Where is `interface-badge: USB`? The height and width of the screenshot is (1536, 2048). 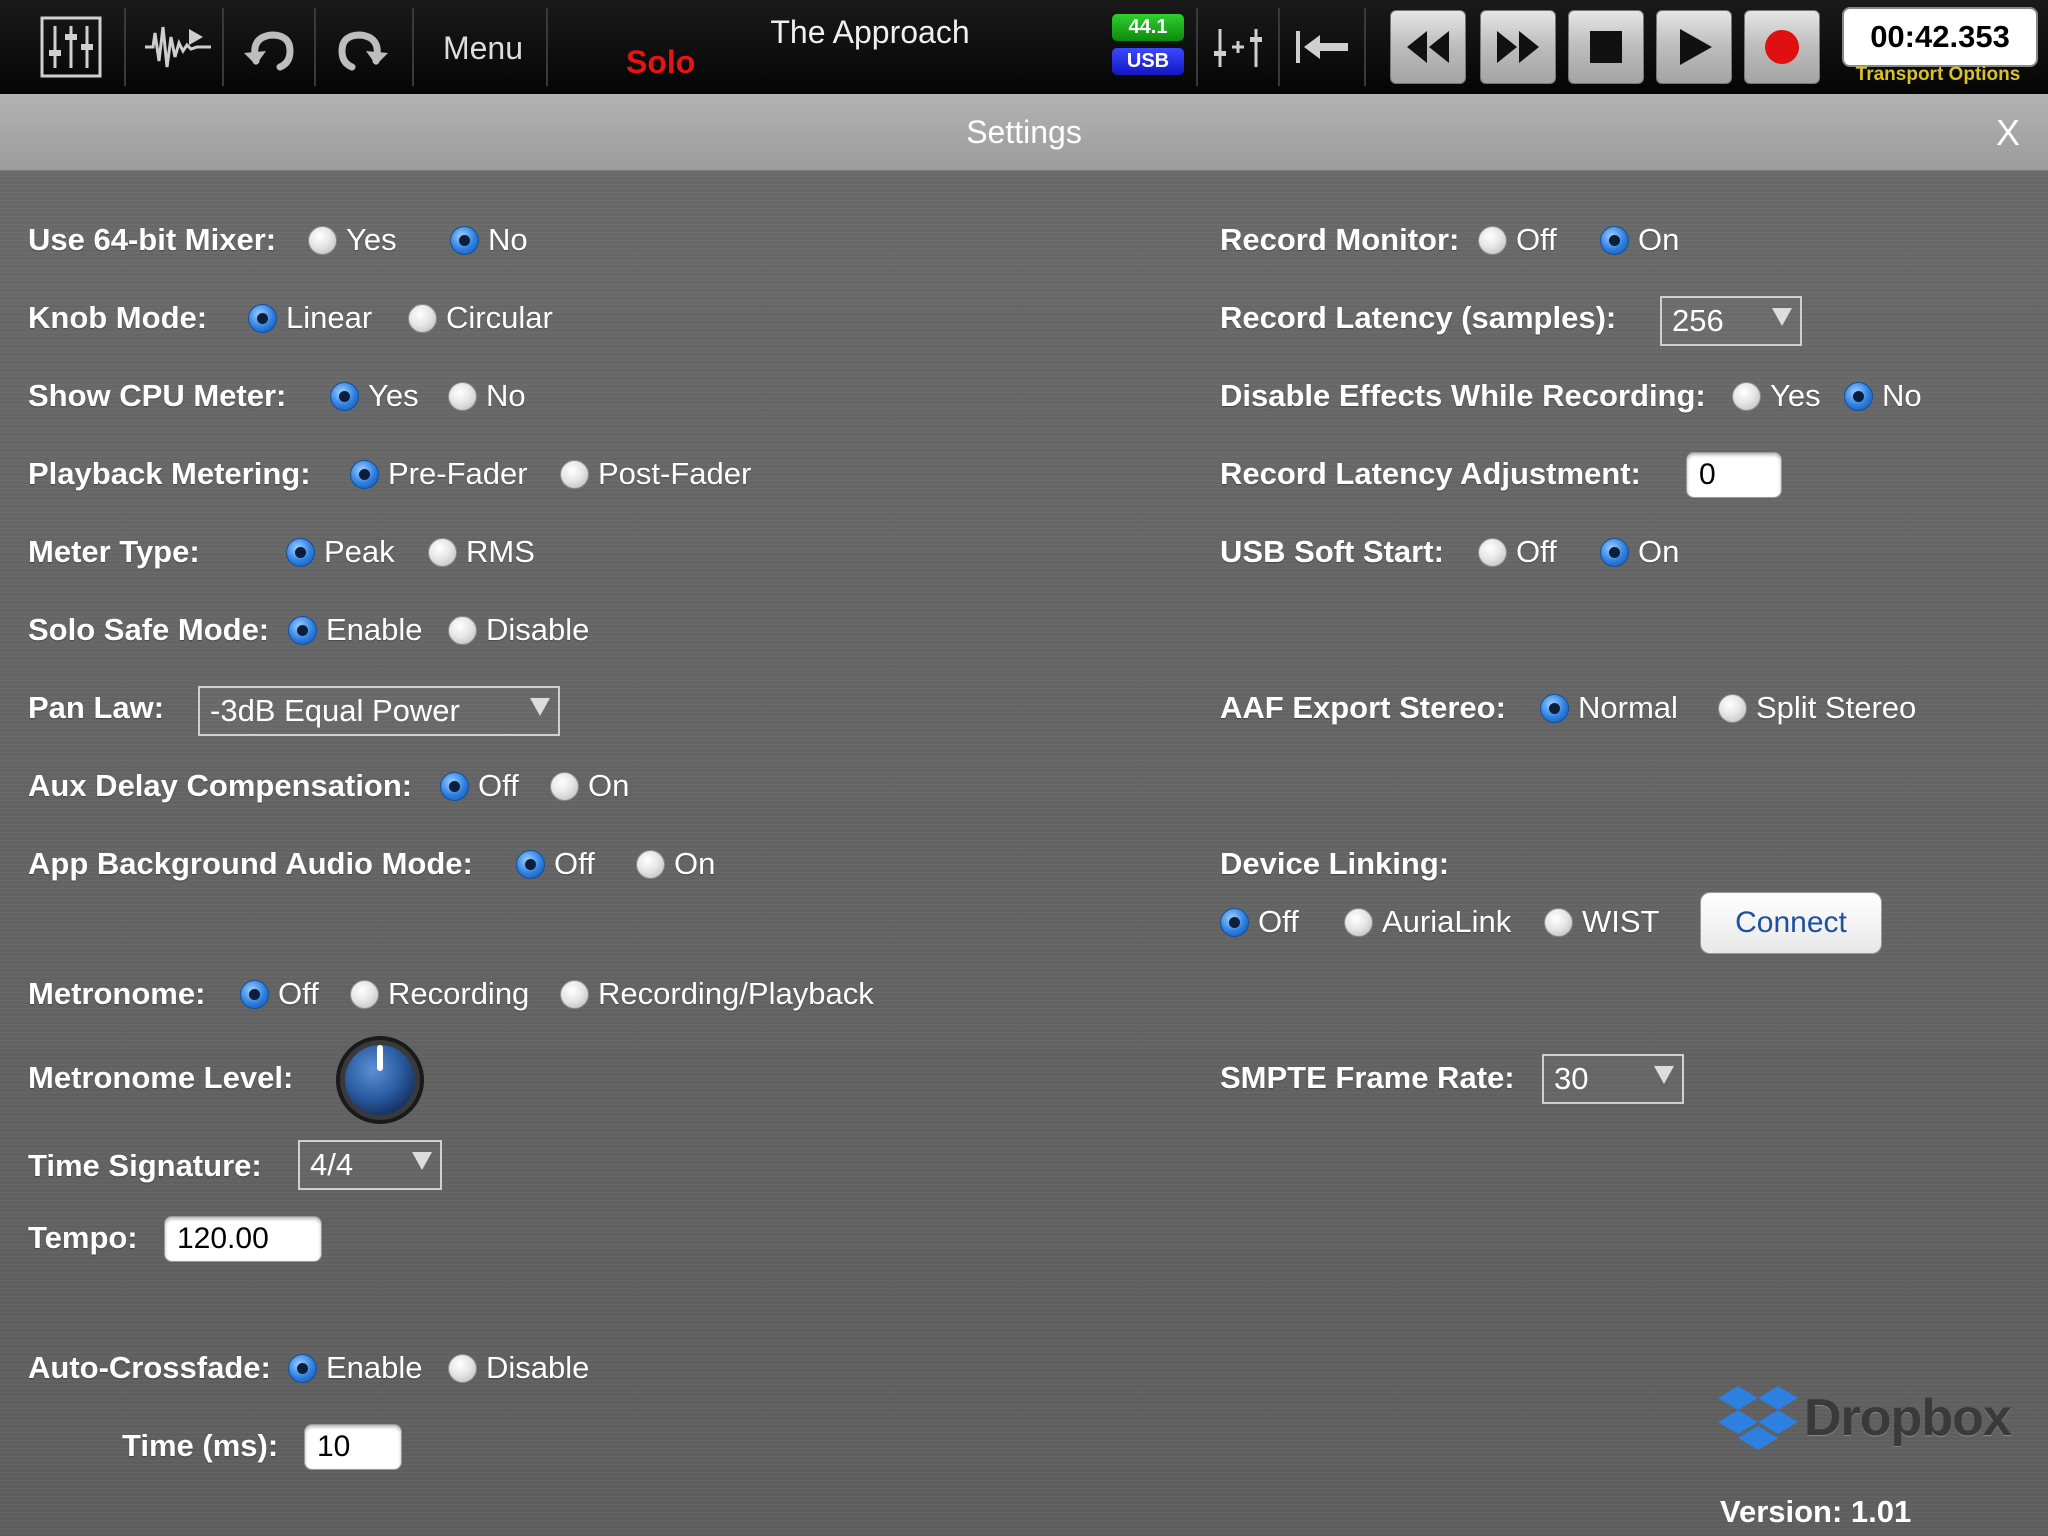 interface-badge: USB is located at coordinates (1148, 61).